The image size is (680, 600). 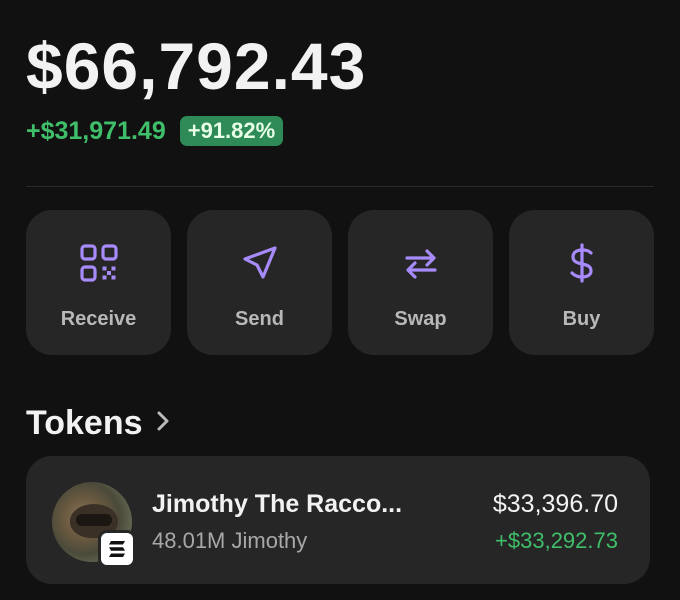 I want to click on token-value: $33,396.70, so click(x=555, y=504).